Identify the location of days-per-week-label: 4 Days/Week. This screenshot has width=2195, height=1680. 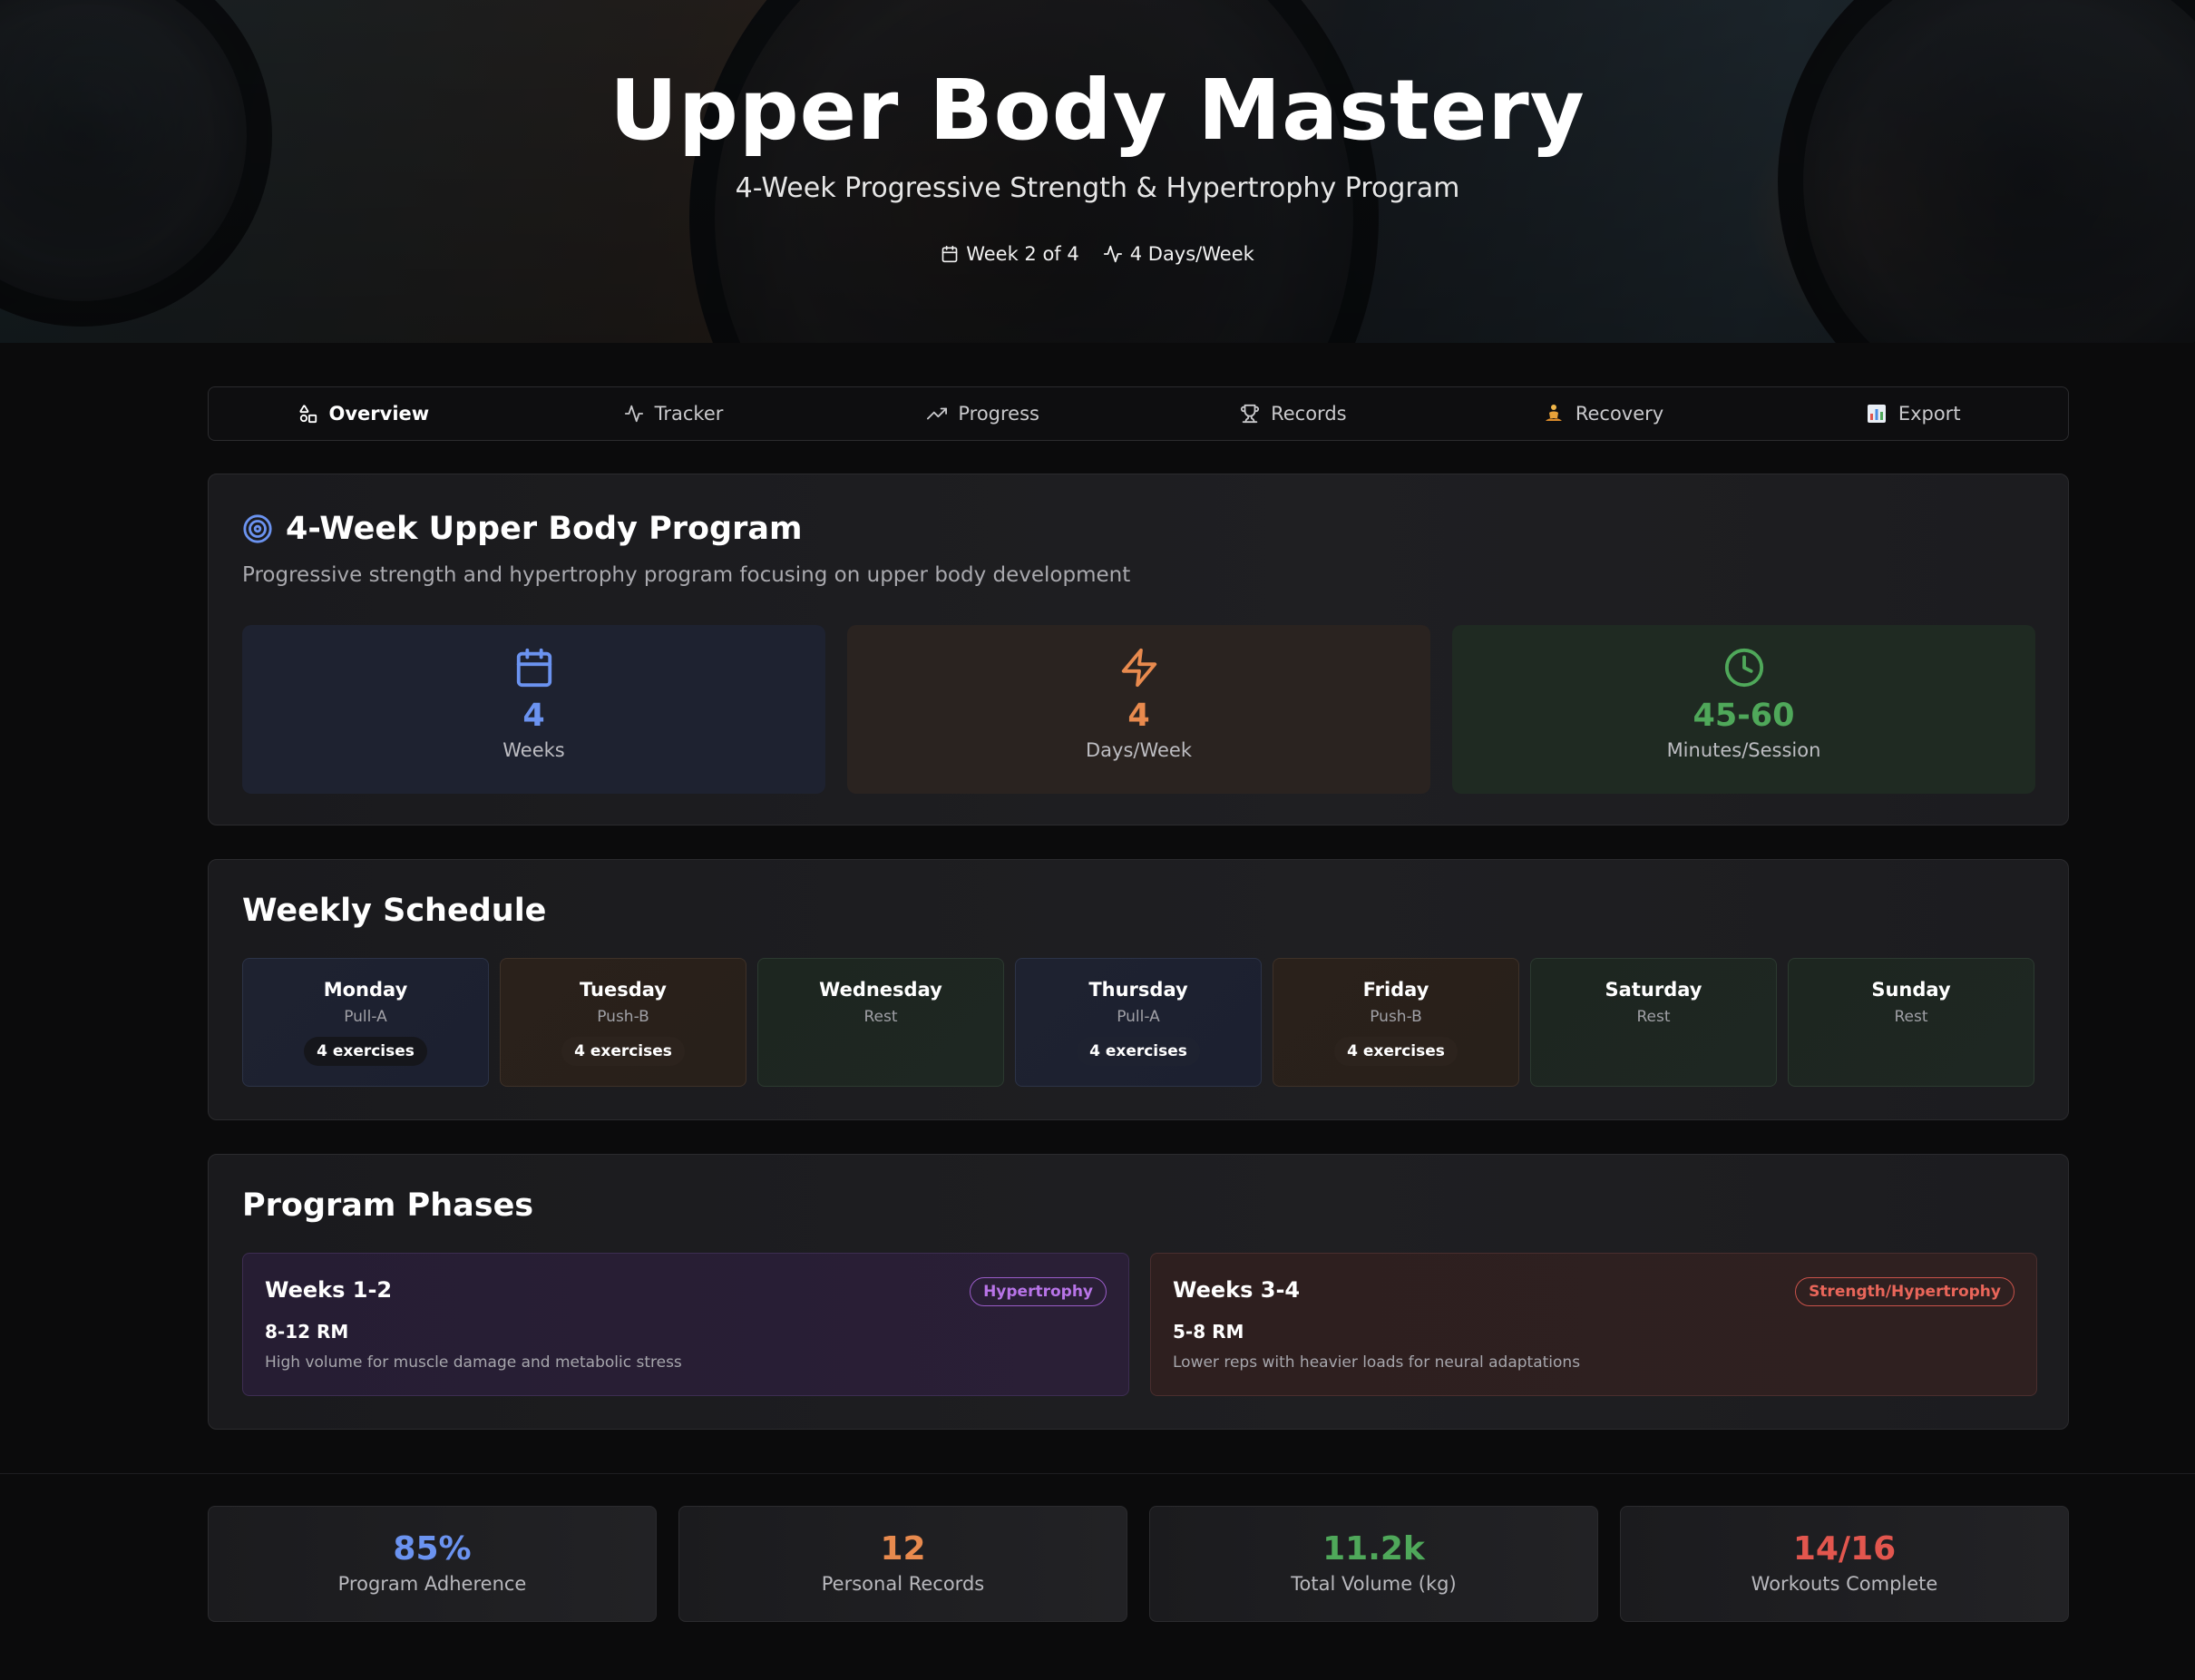
(1191, 254).